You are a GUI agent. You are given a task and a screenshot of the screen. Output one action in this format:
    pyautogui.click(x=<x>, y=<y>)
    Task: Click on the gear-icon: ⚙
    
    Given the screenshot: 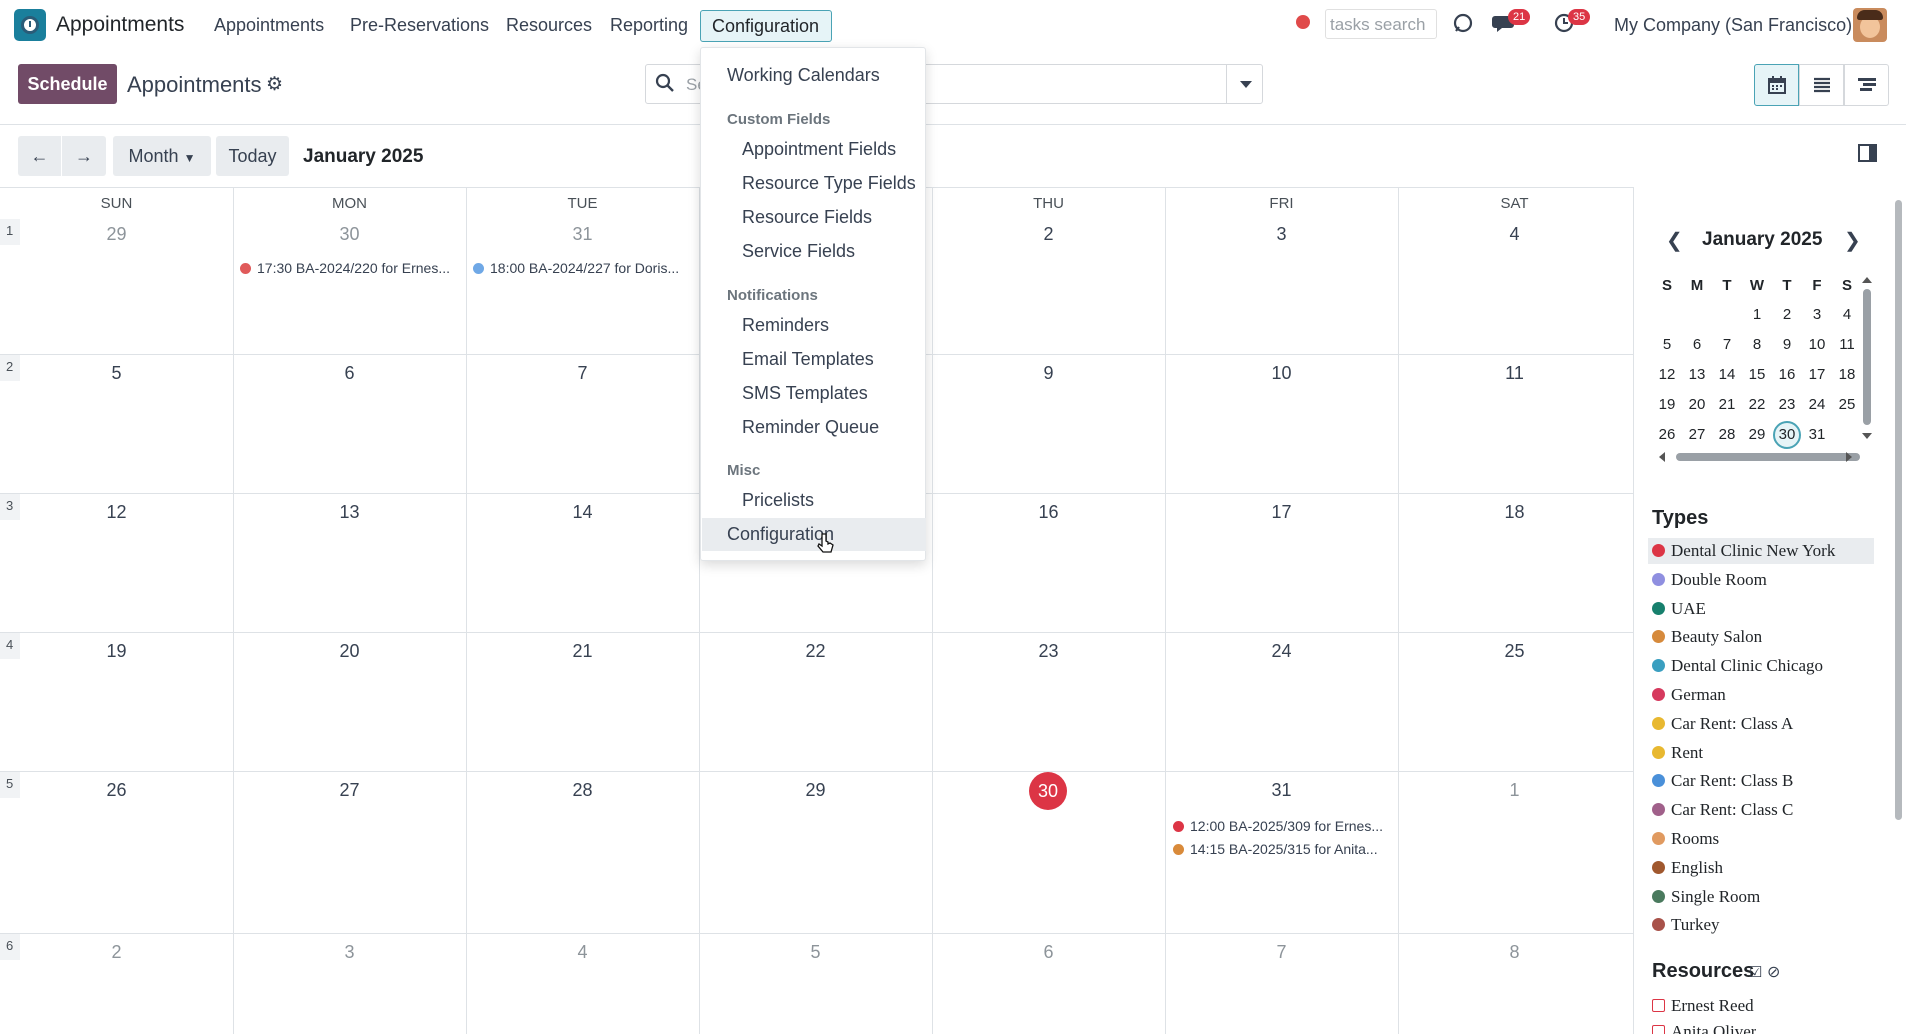 What is the action you would take?
    pyautogui.click(x=274, y=84)
    